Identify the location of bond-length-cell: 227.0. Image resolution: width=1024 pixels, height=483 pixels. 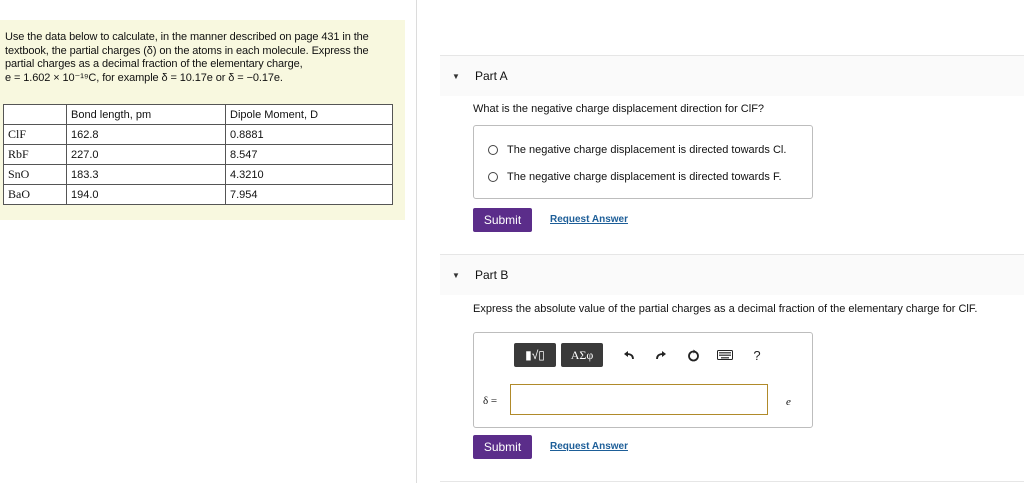
(146, 154).